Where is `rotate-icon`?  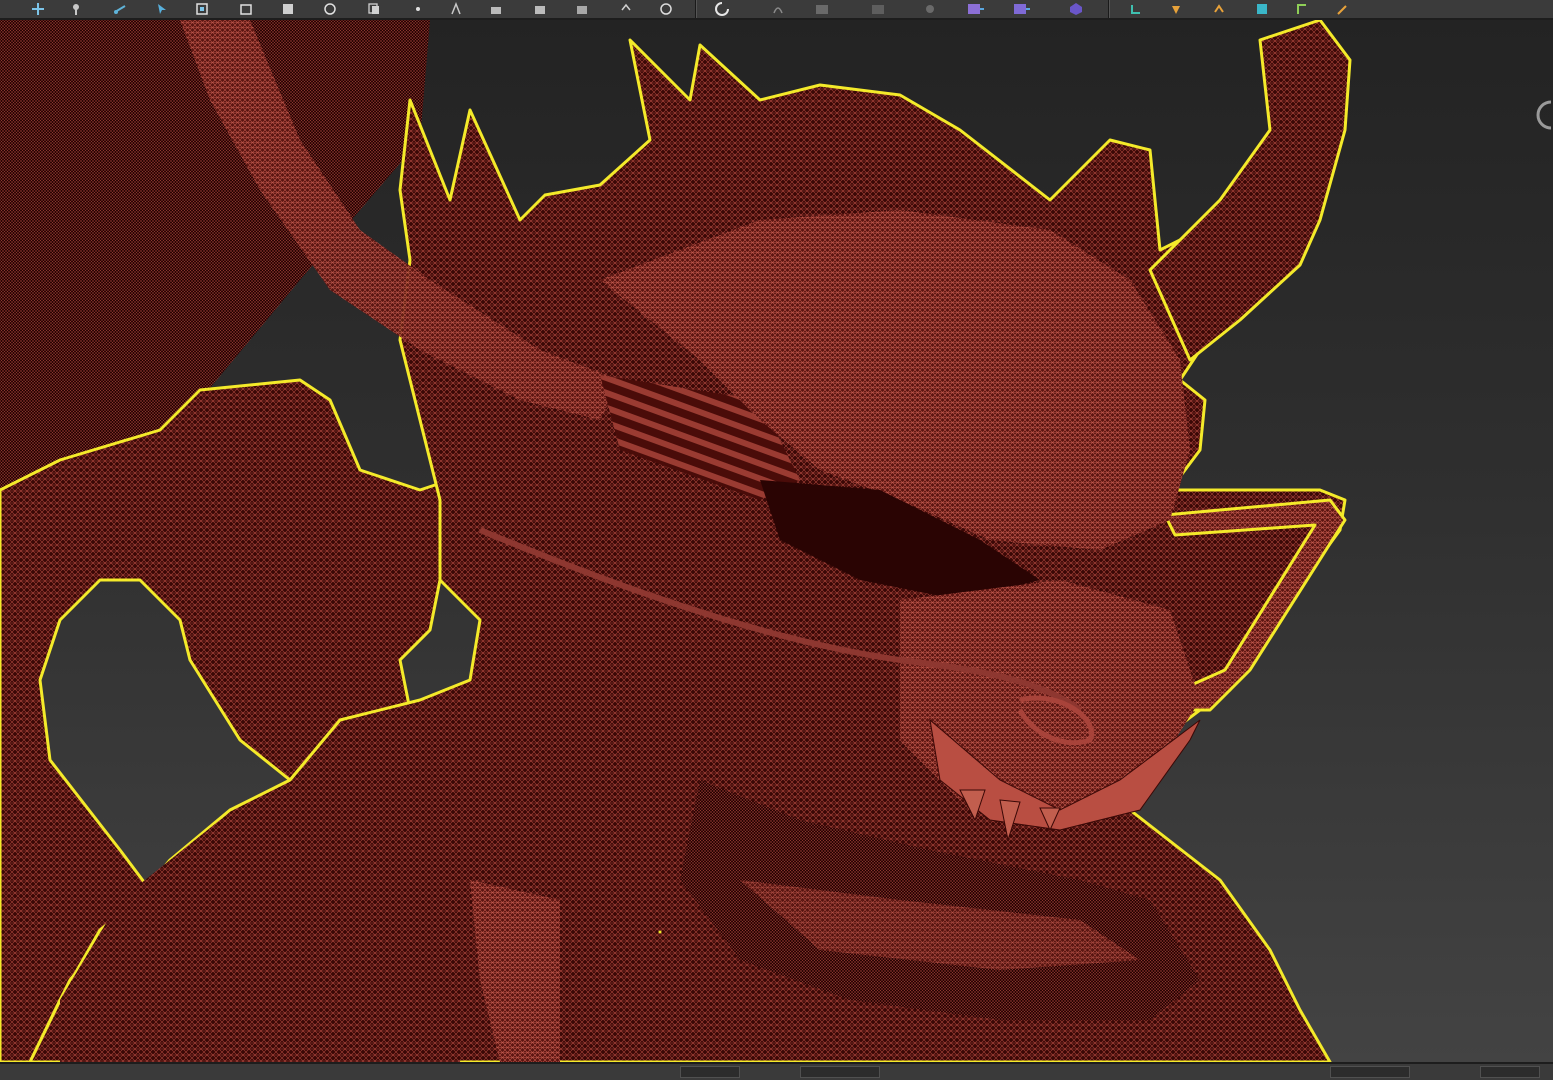
rotate-icon is located at coordinates (288, 9).